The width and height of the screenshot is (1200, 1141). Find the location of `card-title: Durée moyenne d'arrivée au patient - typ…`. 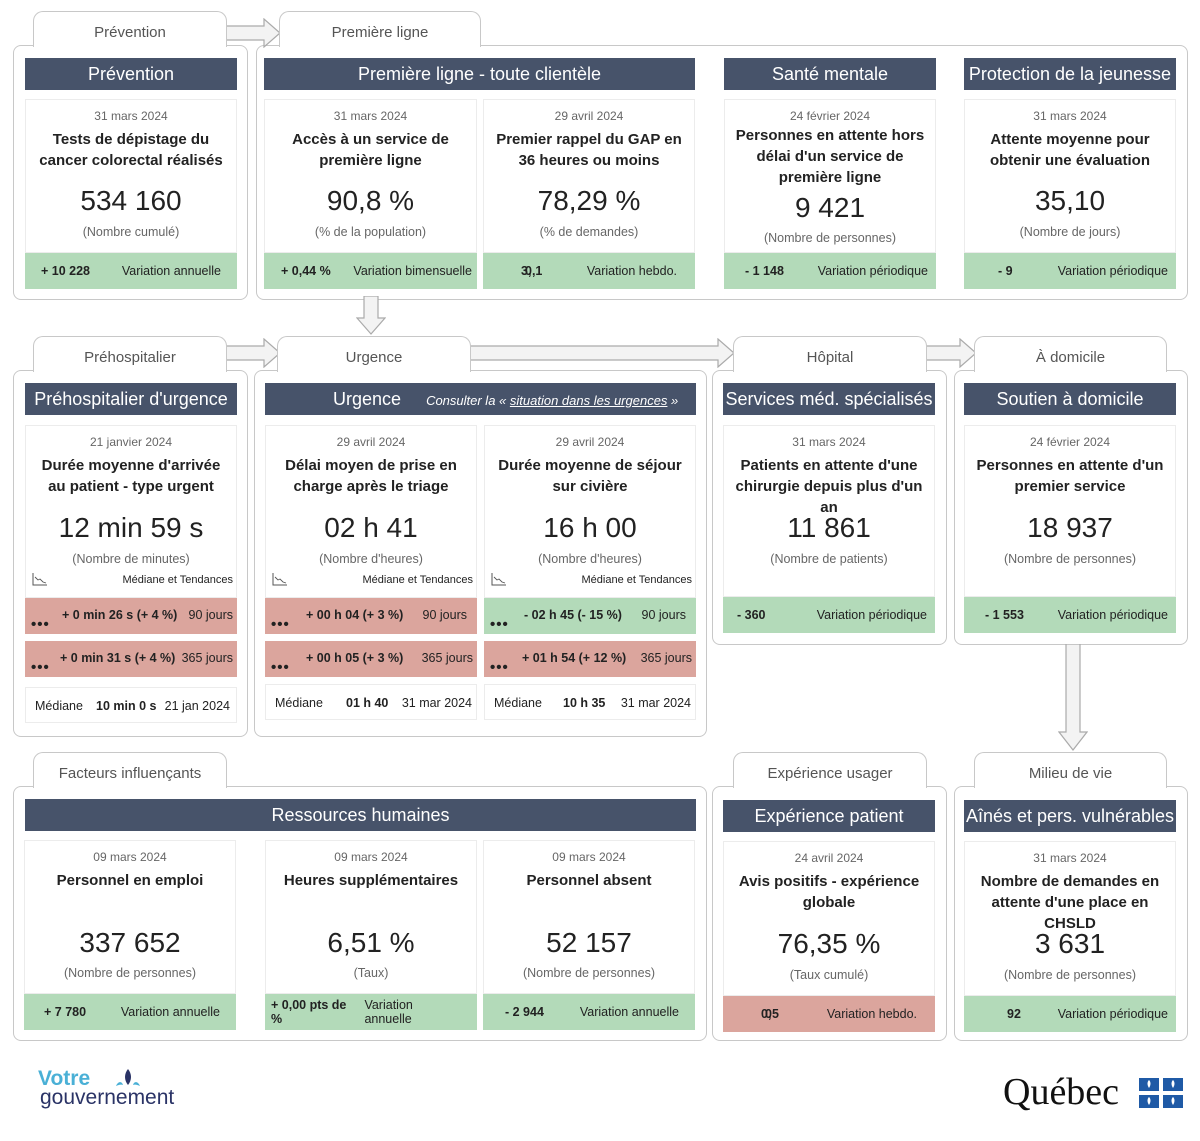

card-title: Durée moyenne d'arrivée au patient - typ… is located at coordinates (131, 476).